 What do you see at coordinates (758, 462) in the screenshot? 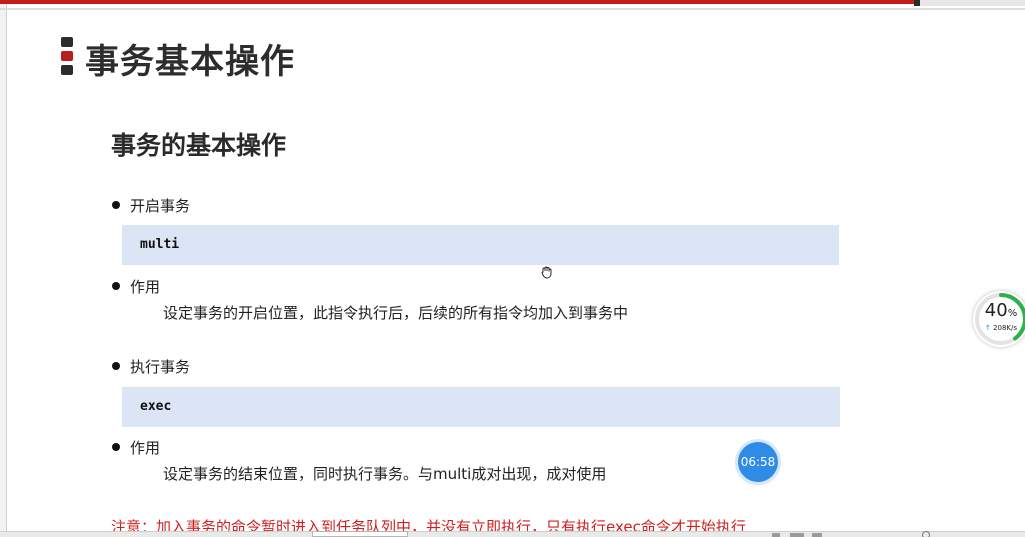
I see `recording-timer-badge: 06:58` at bounding box center [758, 462].